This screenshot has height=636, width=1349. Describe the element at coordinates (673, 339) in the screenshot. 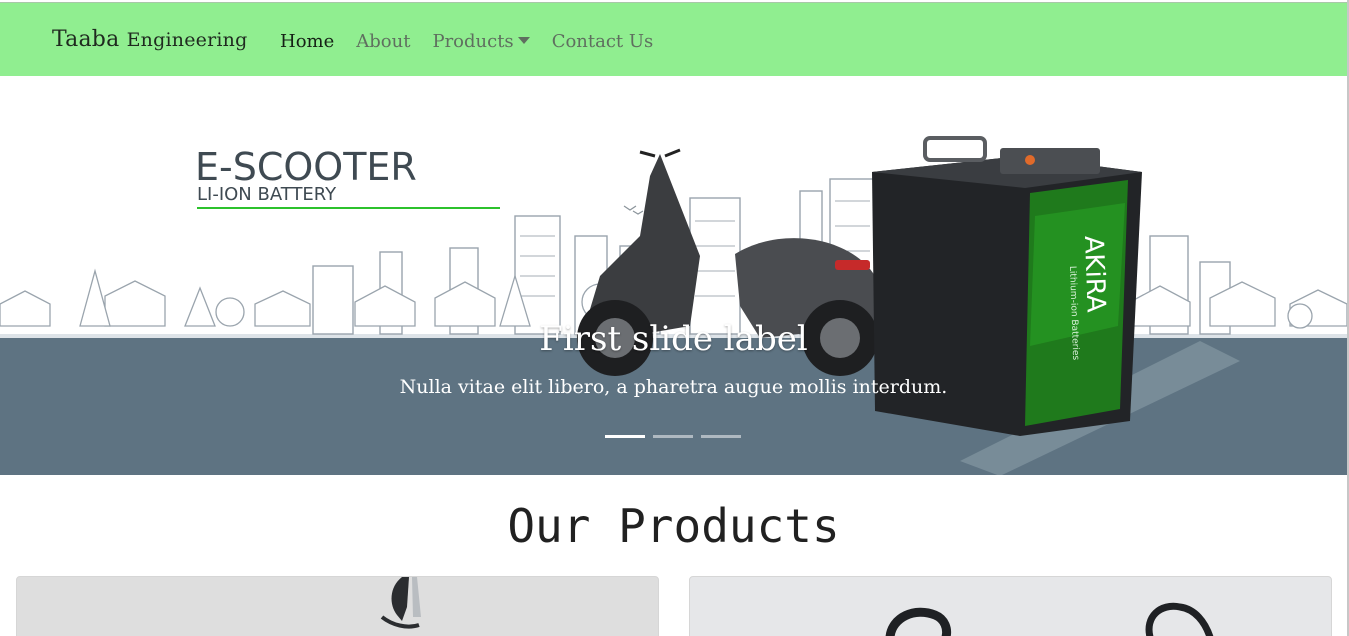

I see `slide-caption-title: First slide label` at that location.